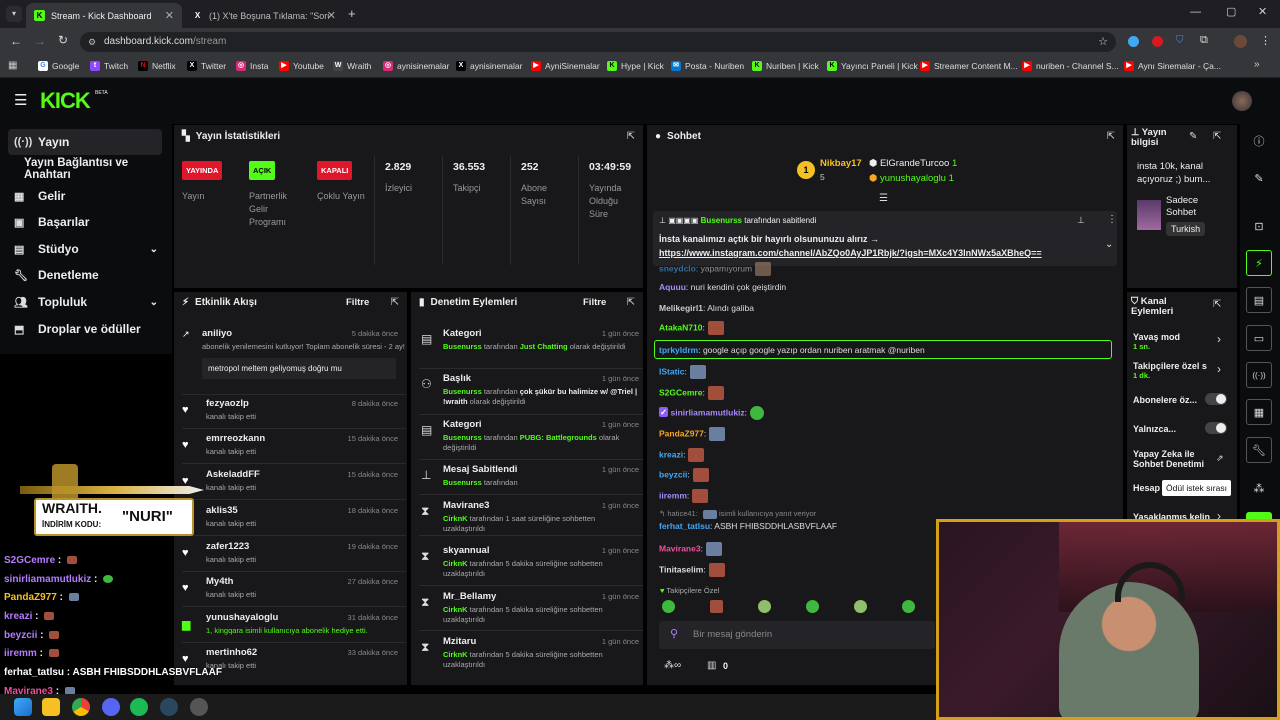 This screenshot has width=1280, height=720. I want to click on bookmark-item: W Wraith, so click(352, 66).